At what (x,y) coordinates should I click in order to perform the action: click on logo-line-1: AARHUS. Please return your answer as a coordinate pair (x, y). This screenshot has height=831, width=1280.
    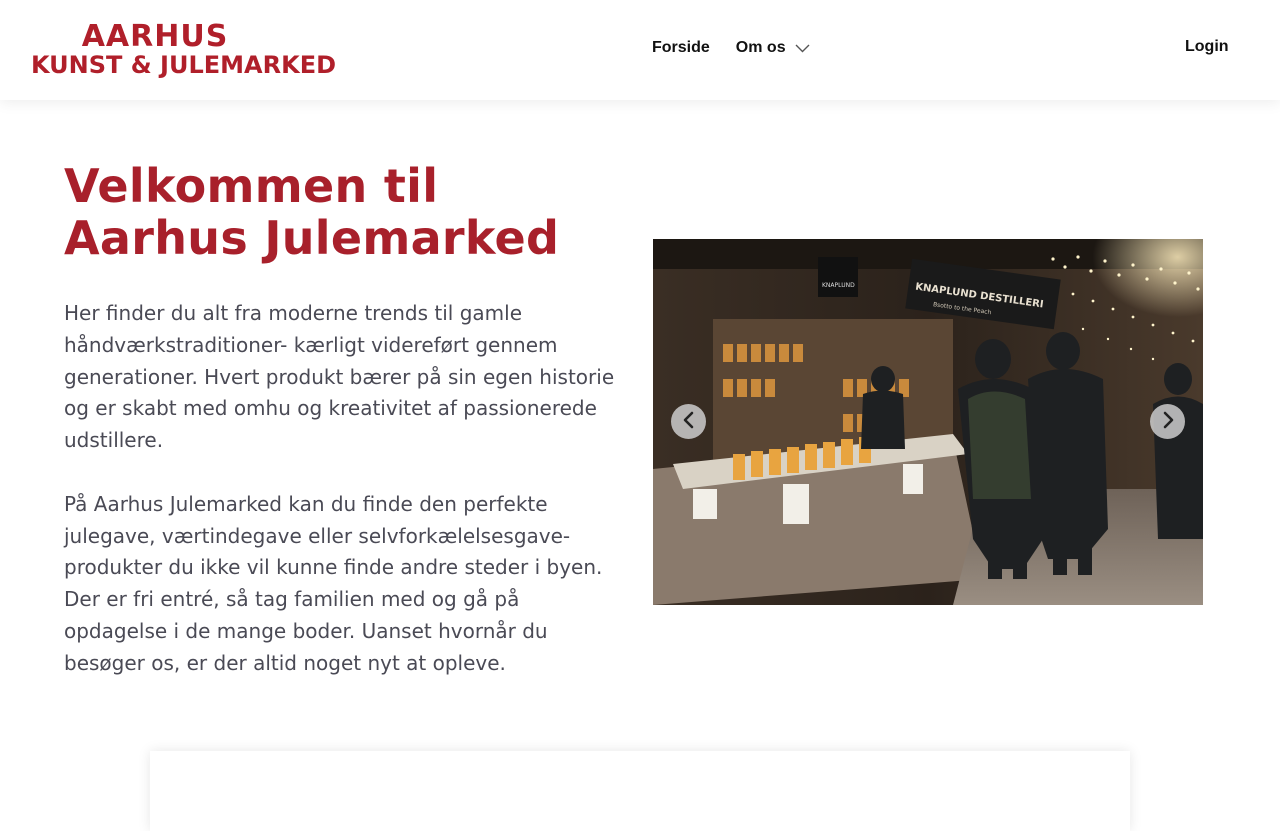
    Looking at the image, I should click on (155, 36).